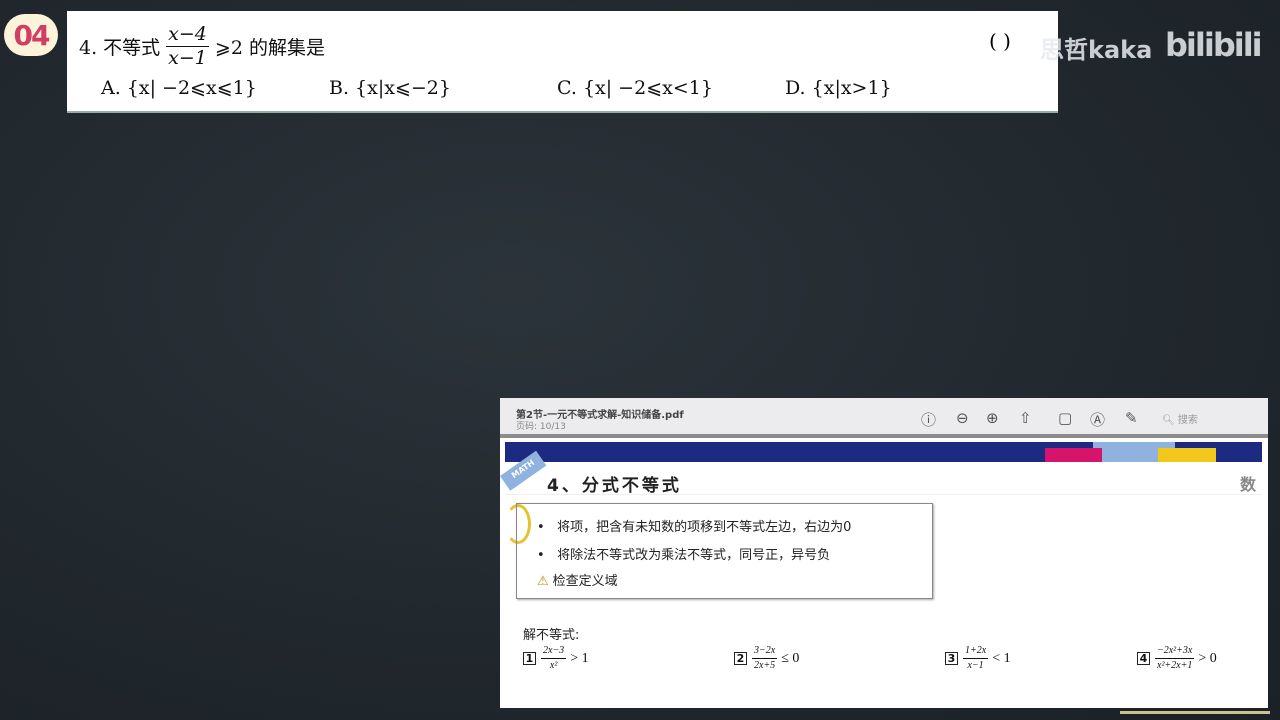  Describe the element at coordinates (1187, 455) in the screenshot. I see `yellow-block` at that location.